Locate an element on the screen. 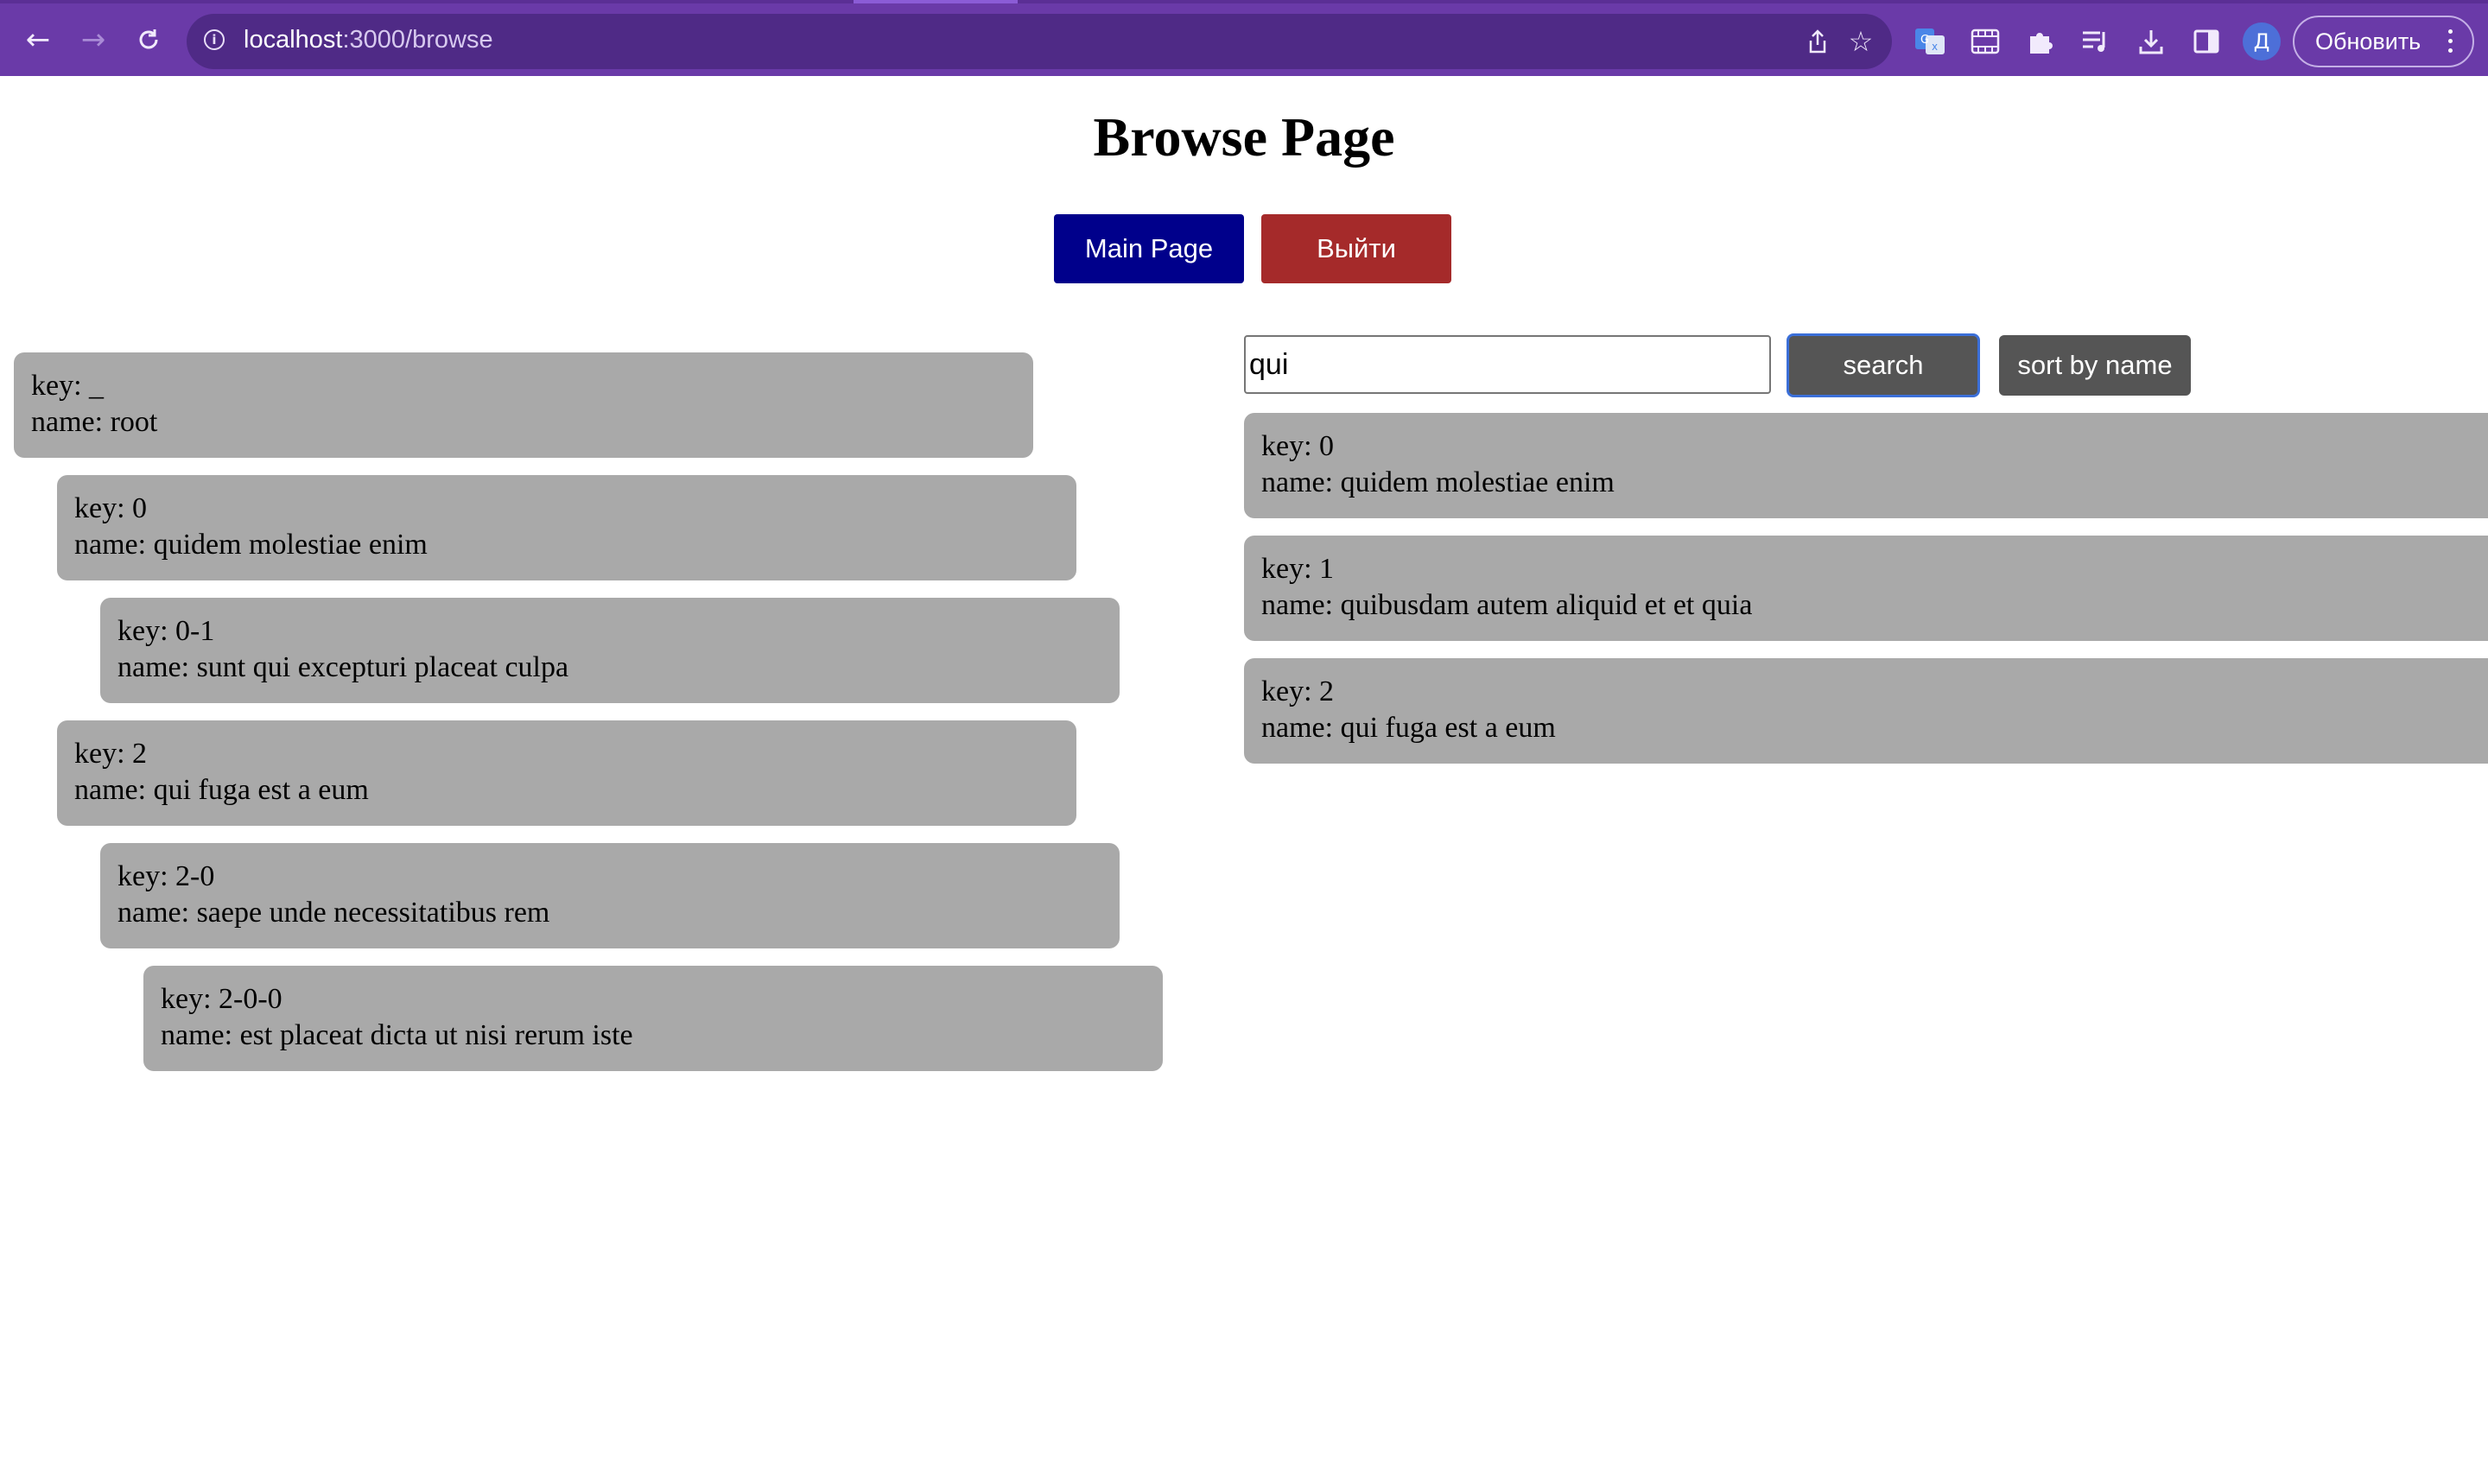 The width and height of the screenshot is (2488, 1484). reading-list-icon is located at coordinates (2096, 41).